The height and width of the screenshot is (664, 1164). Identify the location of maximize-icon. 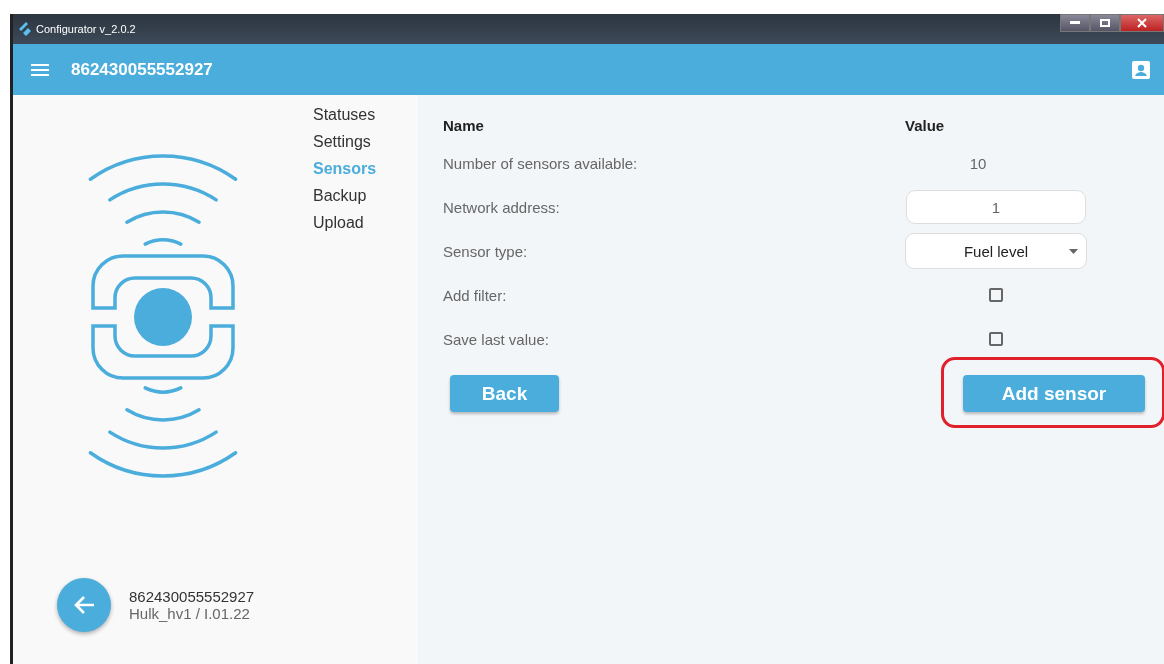
(1105, 23).